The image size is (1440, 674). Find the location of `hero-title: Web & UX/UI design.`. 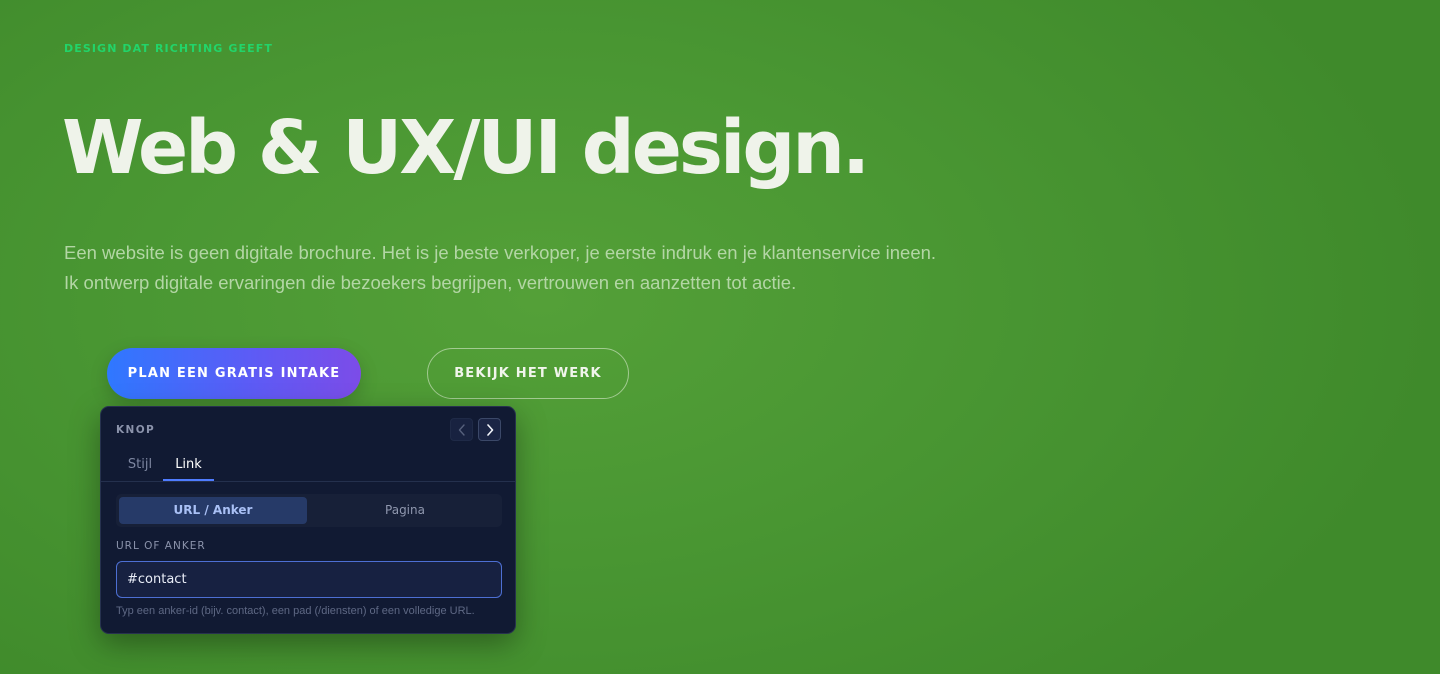

hero-title: Web & UX/UI design. is located at coordinates (466, 148).